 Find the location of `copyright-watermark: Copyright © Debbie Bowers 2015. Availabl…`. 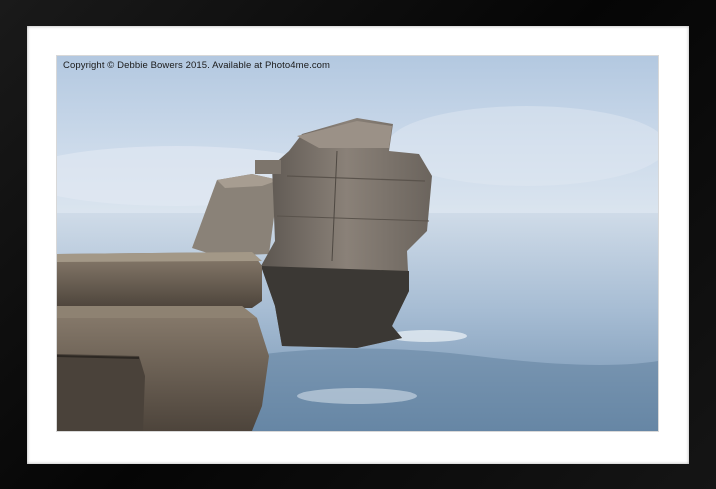

copyright-watermark: Copyright © Debbie Bowers 2015. Availabl… is located at coordinates (197, 65).